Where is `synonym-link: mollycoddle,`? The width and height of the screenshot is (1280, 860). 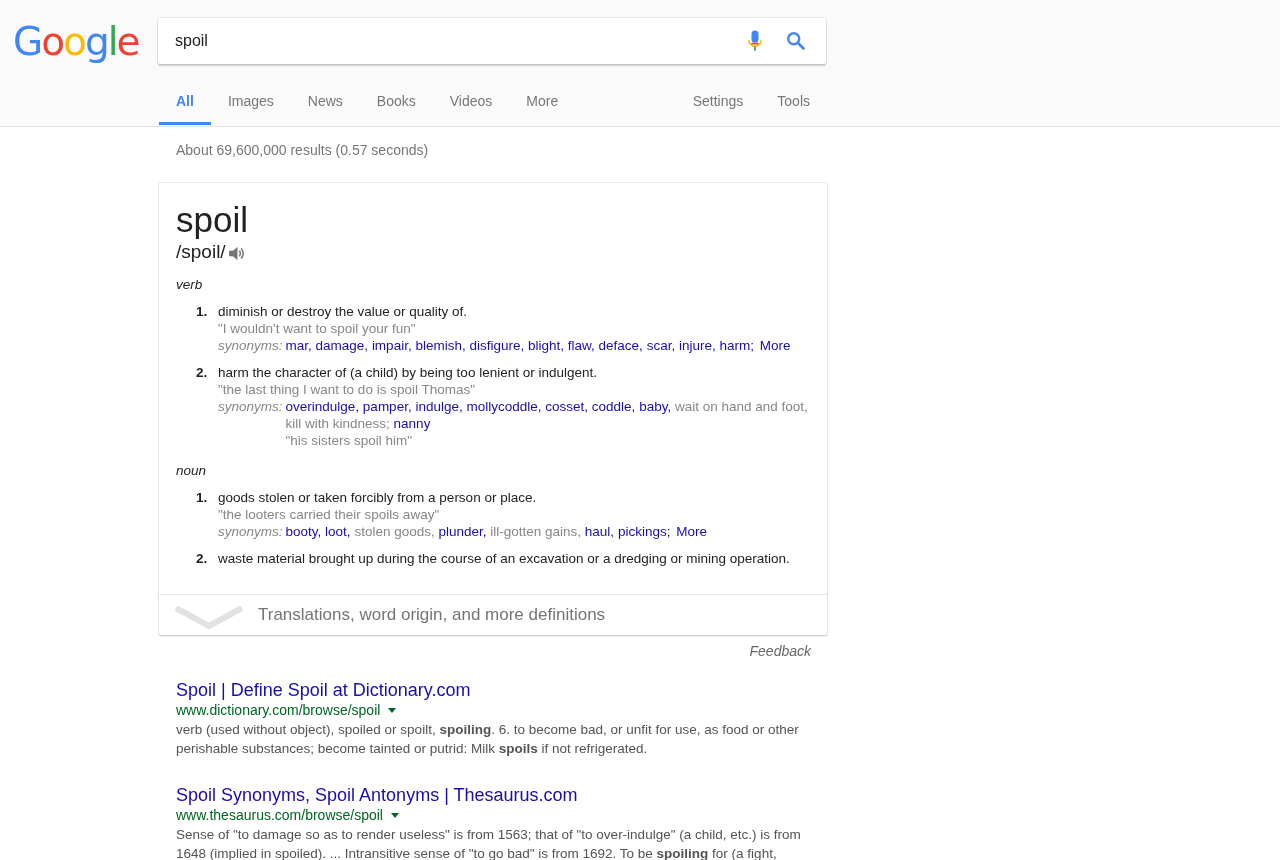
synonym-link: mollycoddle, is located at coordinates (504, 406).